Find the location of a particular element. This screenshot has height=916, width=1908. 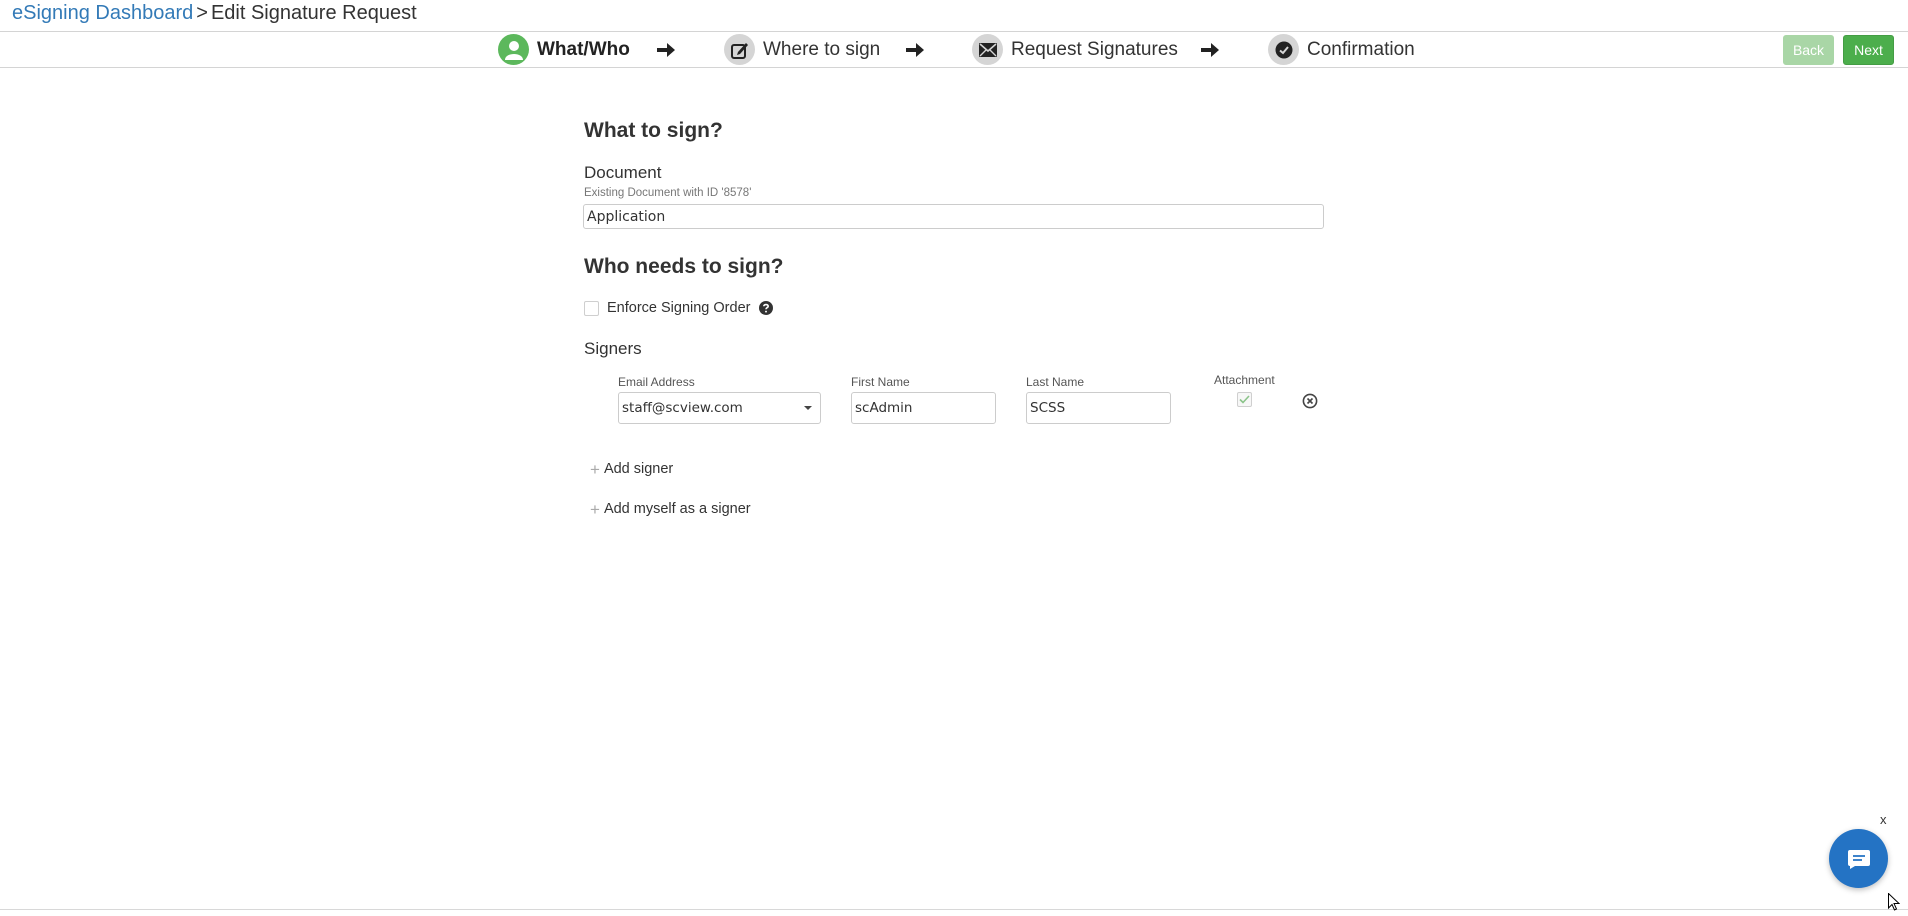

question-circle-icon is located at coordinates (766, 308).